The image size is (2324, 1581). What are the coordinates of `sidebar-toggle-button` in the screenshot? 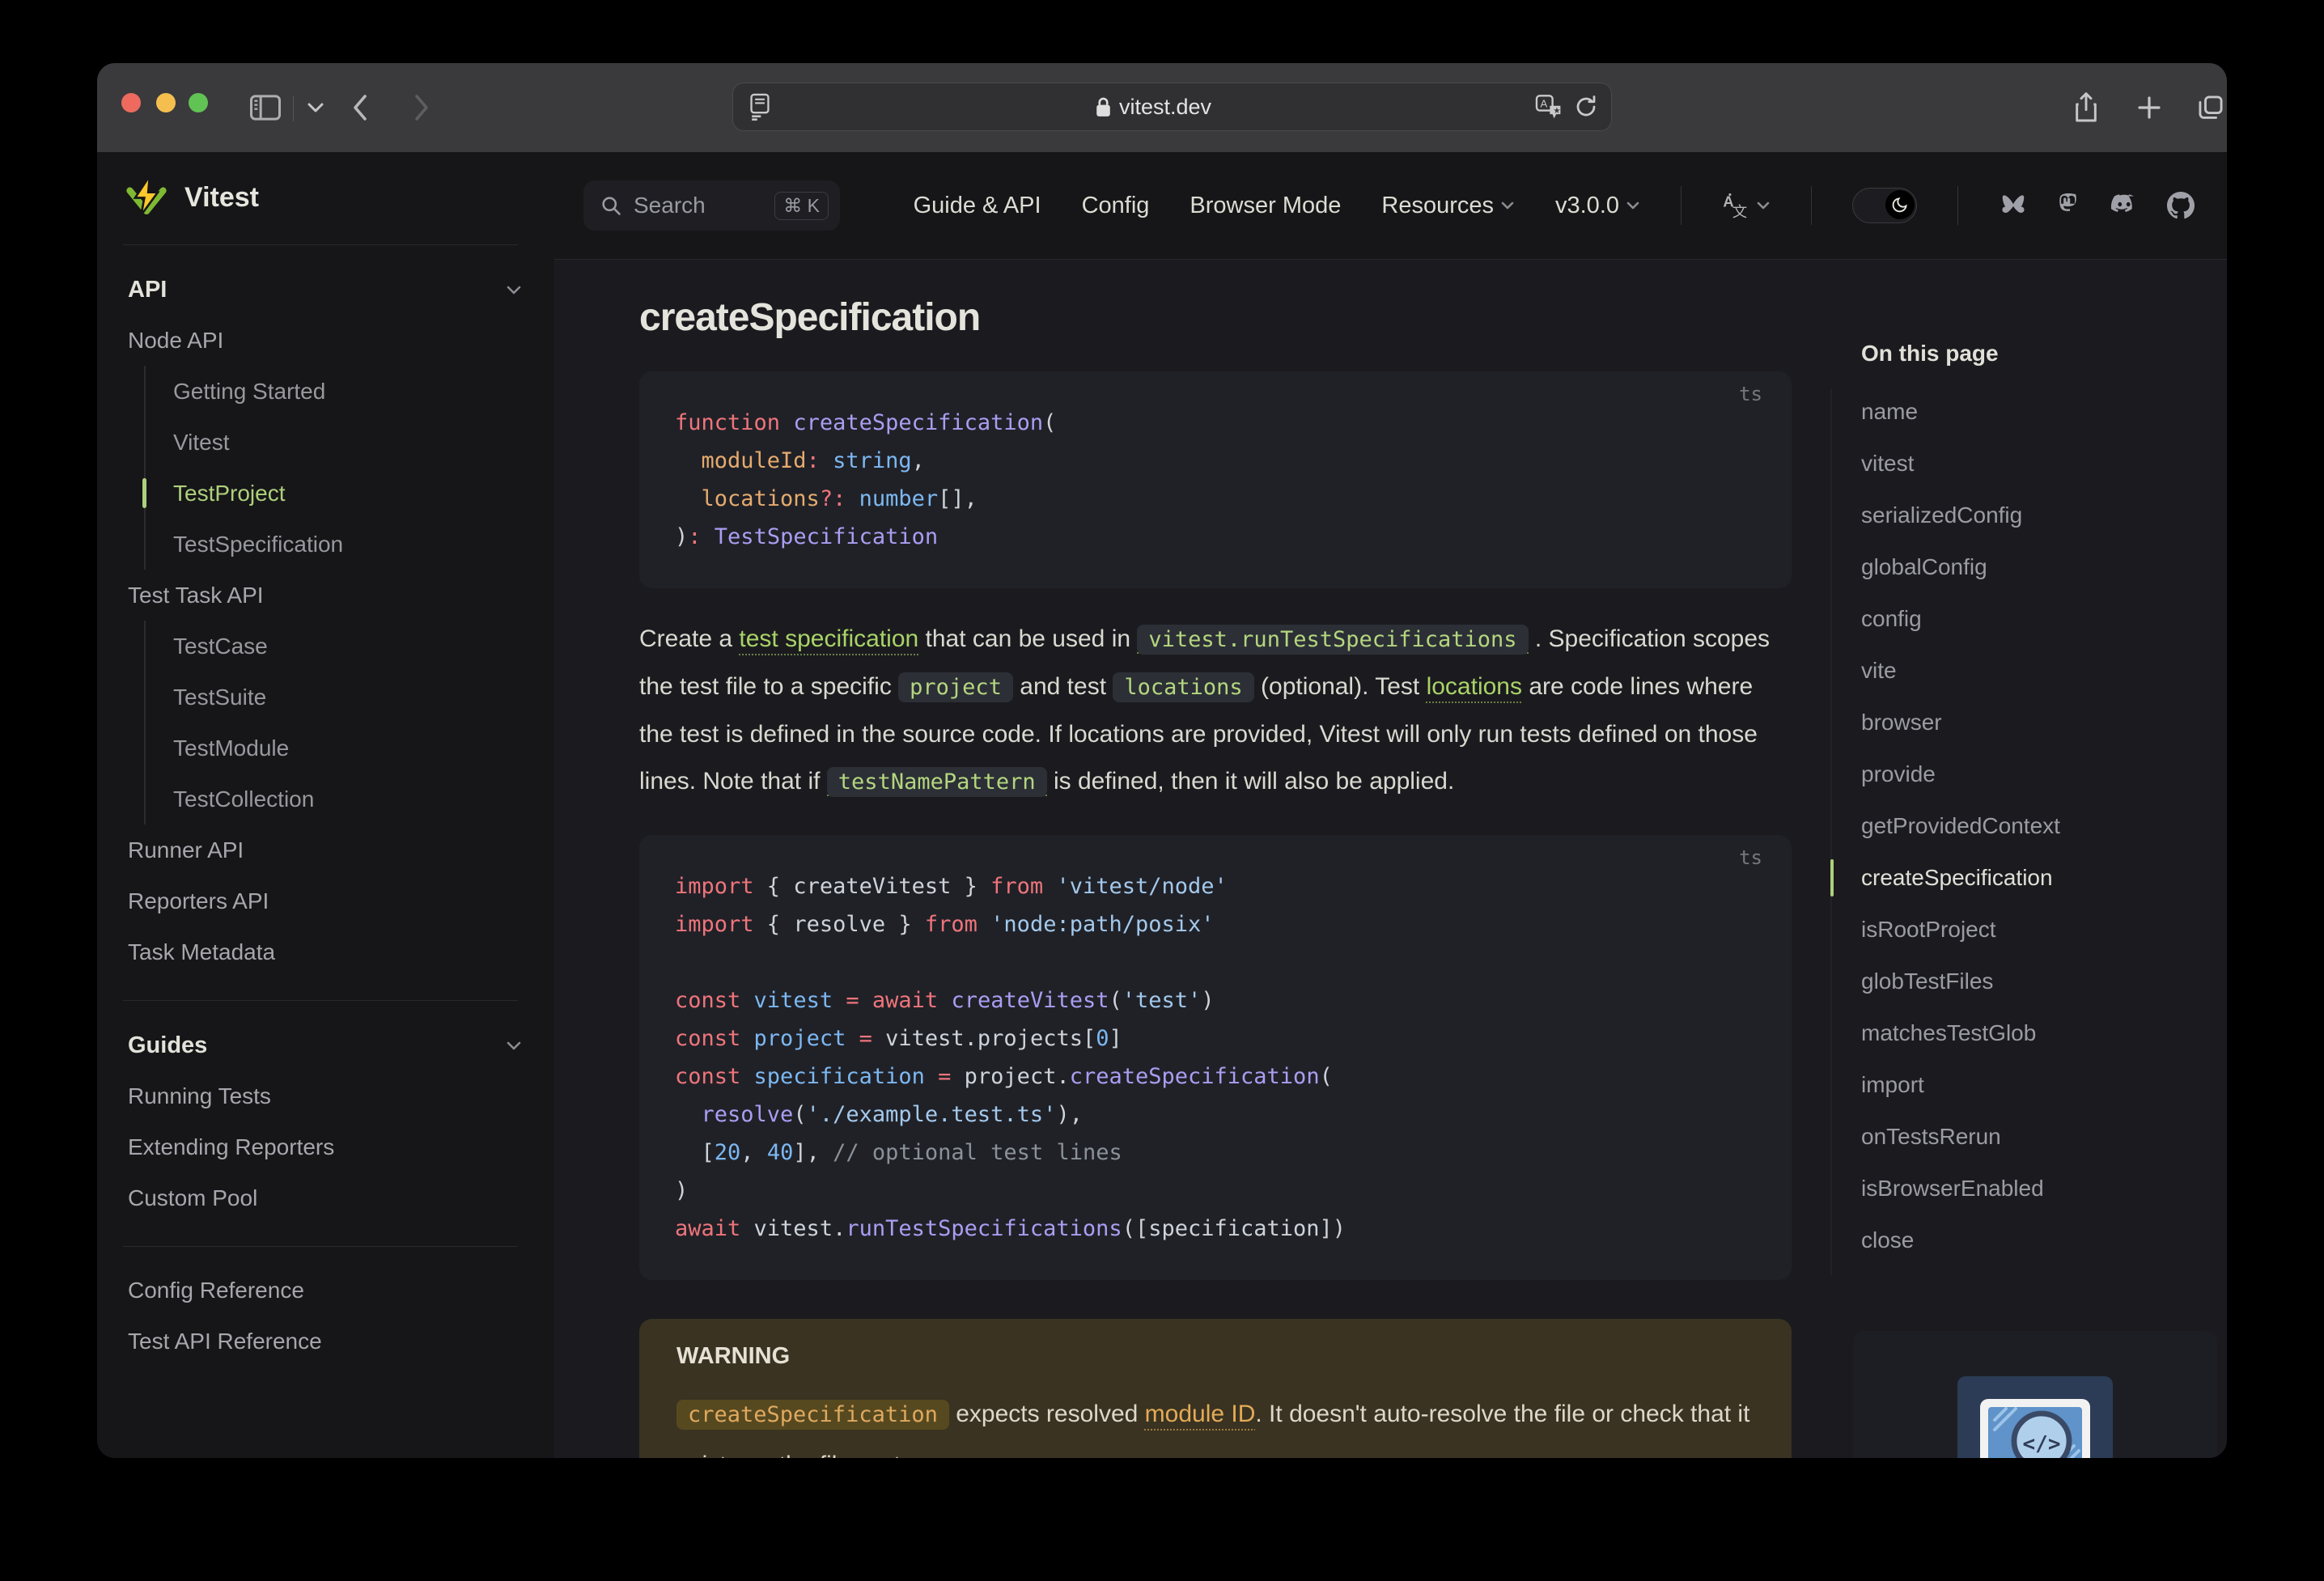 It's located at (265, 107).